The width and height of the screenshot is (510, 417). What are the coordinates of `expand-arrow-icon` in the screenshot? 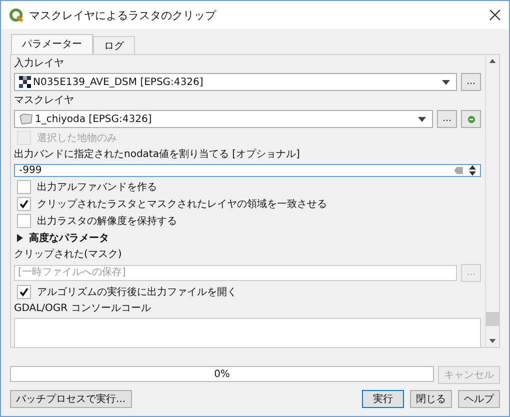 It's located at (20, 238).